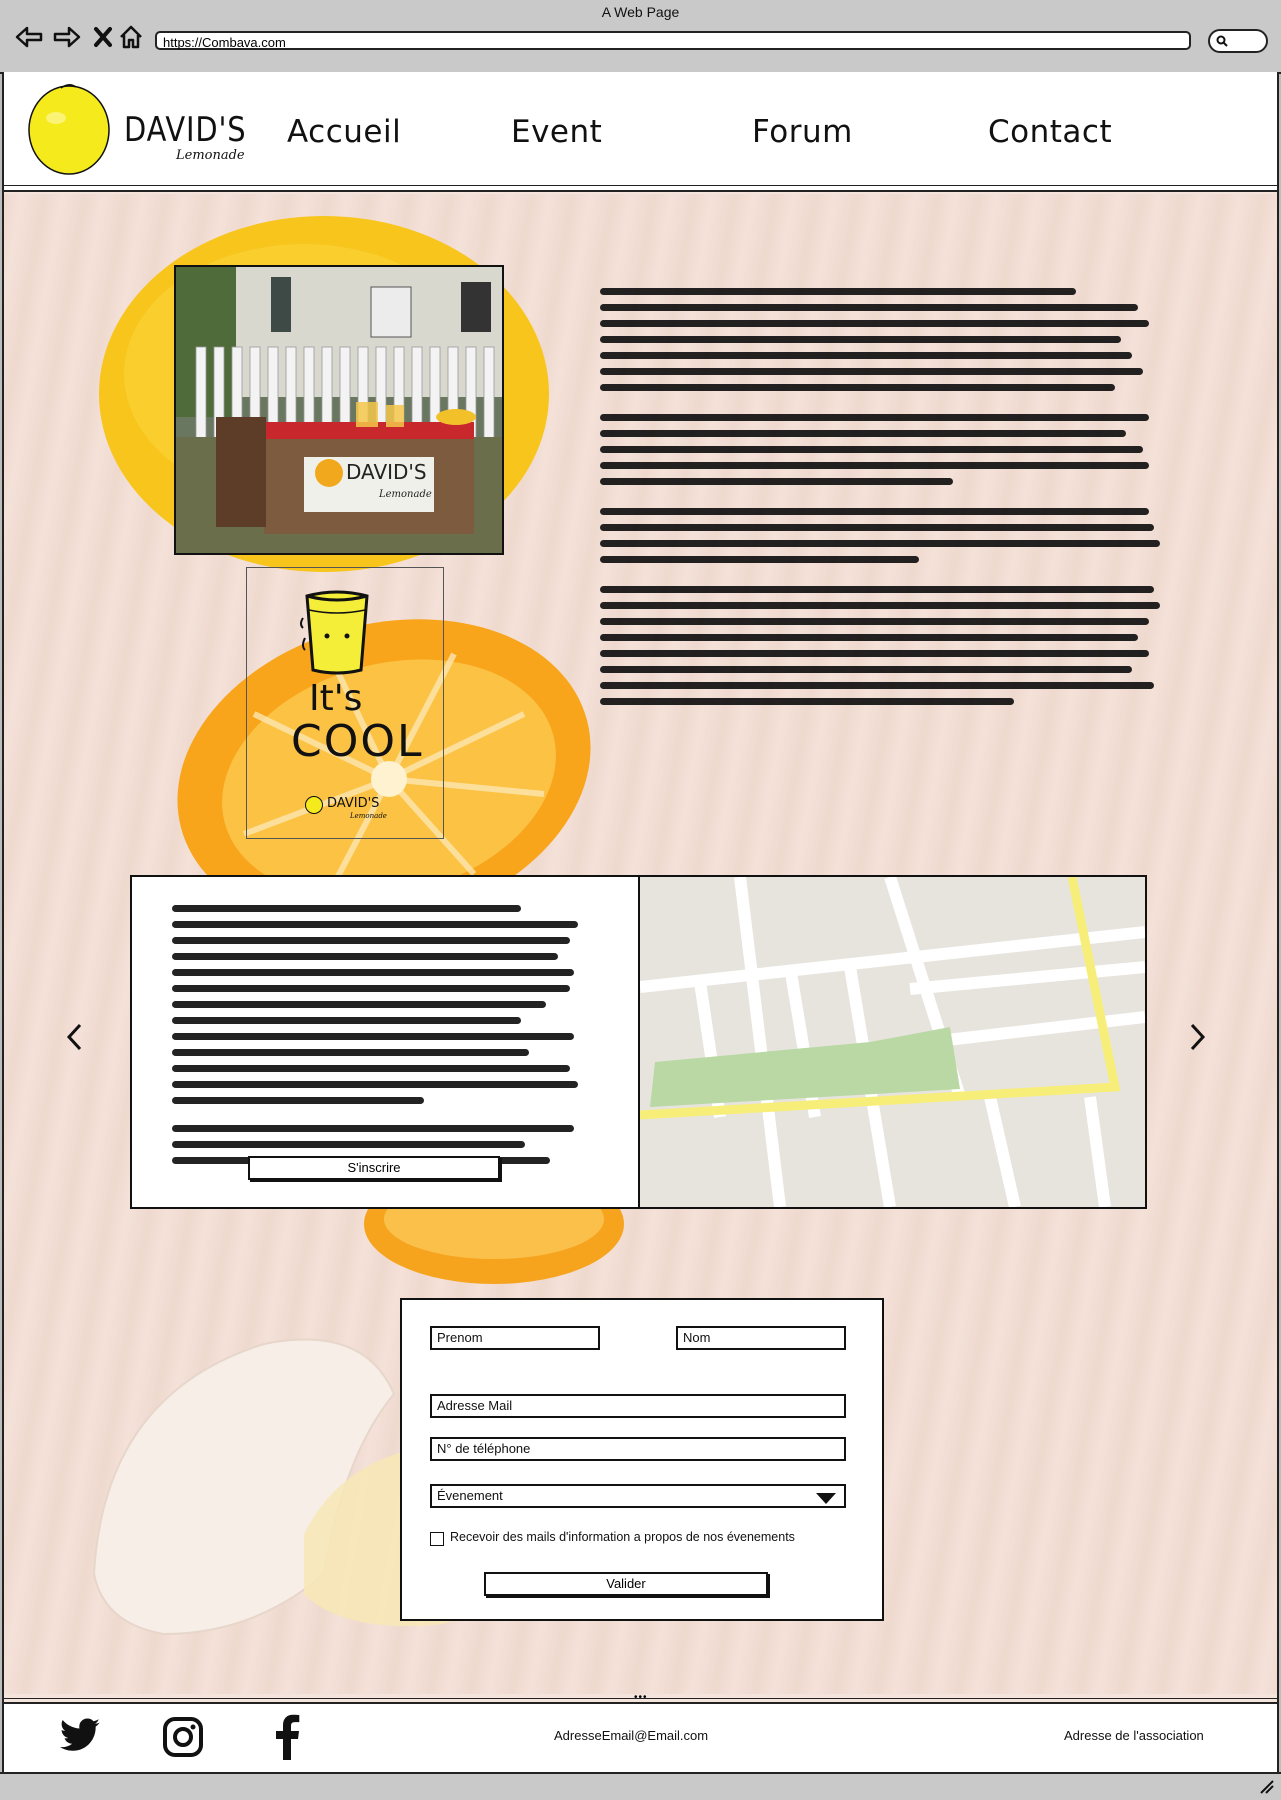 Image resolution: width=1281 pixels, height=1800 pixels. What do you see at coordinates (1267, 1787) in the screenshot?
I see `resize-handle-icon` at bounding box center [1267, 1787].